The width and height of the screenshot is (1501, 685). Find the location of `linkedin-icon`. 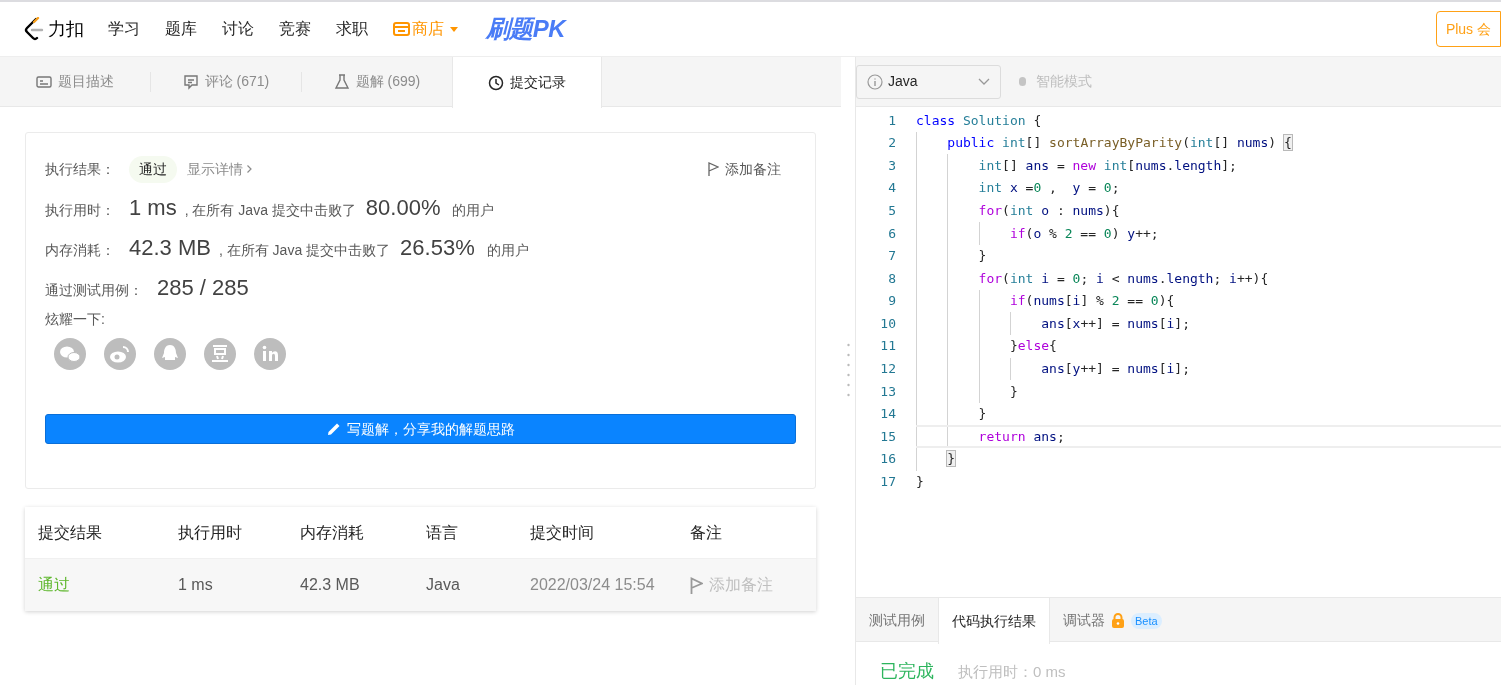

linkedin-icon is located at coordinates (270, 354).